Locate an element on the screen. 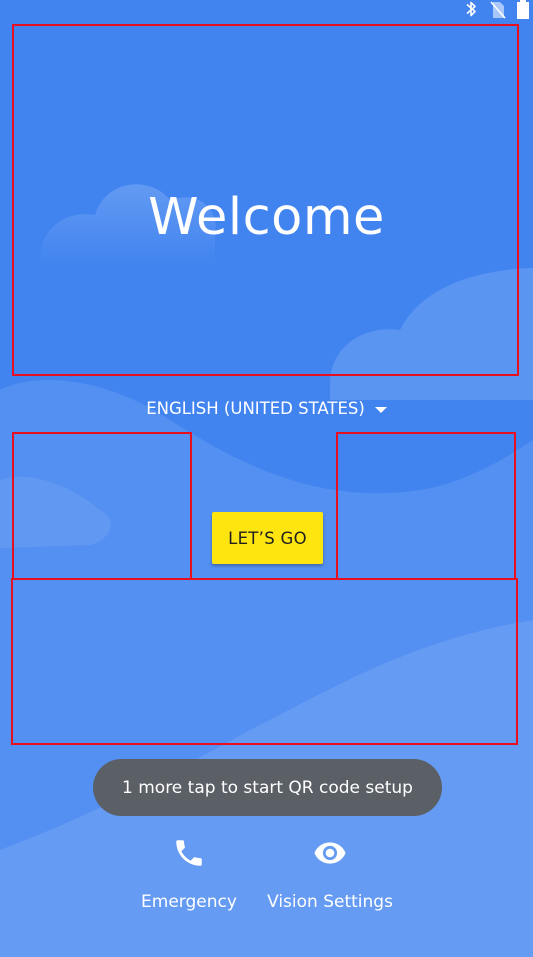 The image size is (533, 957). phone-icon is located at coordinates (189, 853).